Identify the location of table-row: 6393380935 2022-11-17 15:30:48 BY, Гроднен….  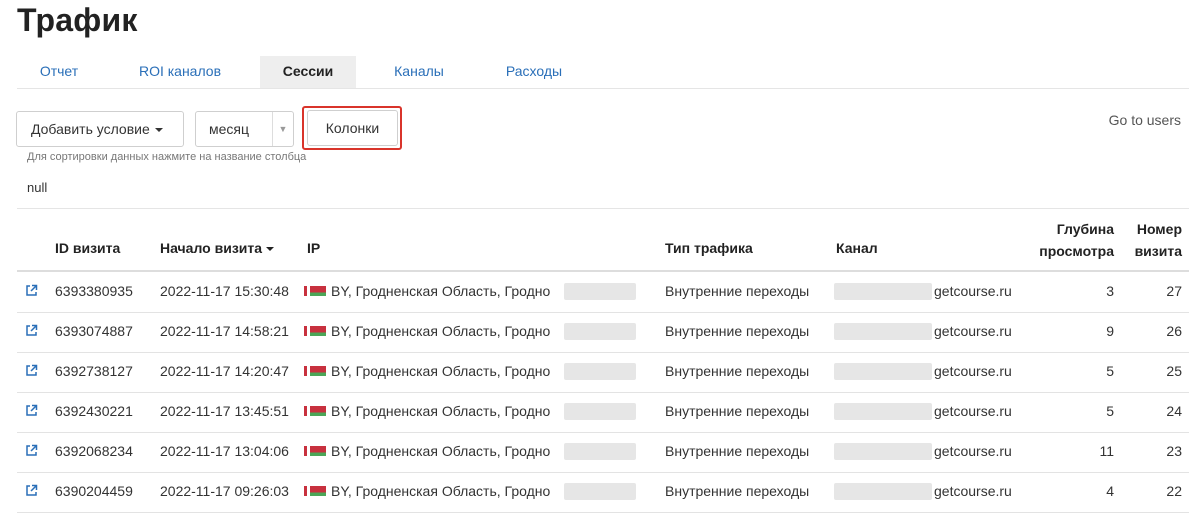
(603, 292).